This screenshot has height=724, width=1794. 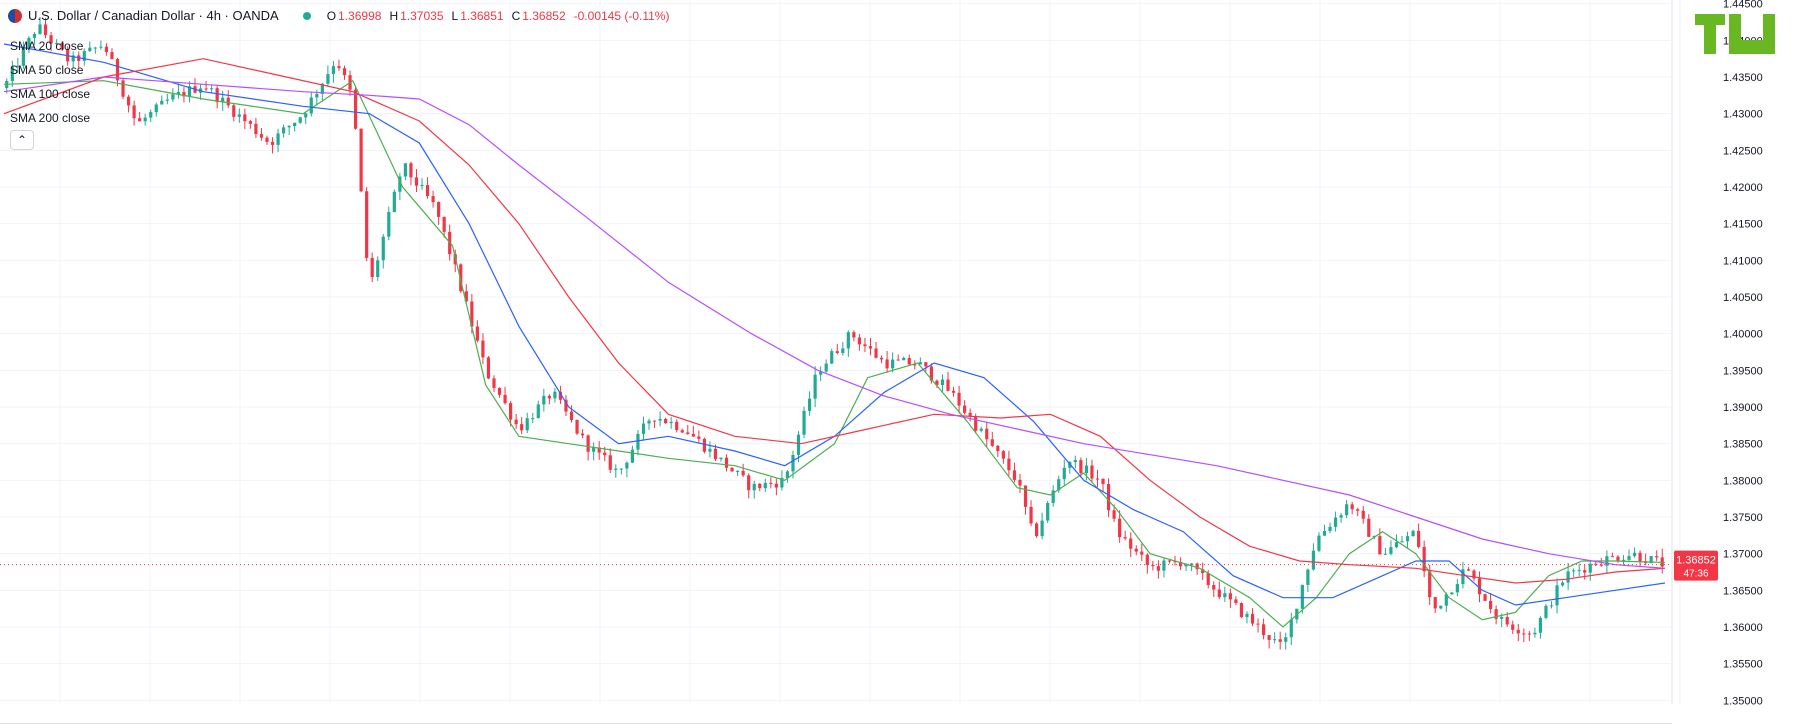 What do you see at coordinates (1743, 371) in the screenshot?
I see `y-tick-label: 1.39500` at bounding box center [1743, 371].